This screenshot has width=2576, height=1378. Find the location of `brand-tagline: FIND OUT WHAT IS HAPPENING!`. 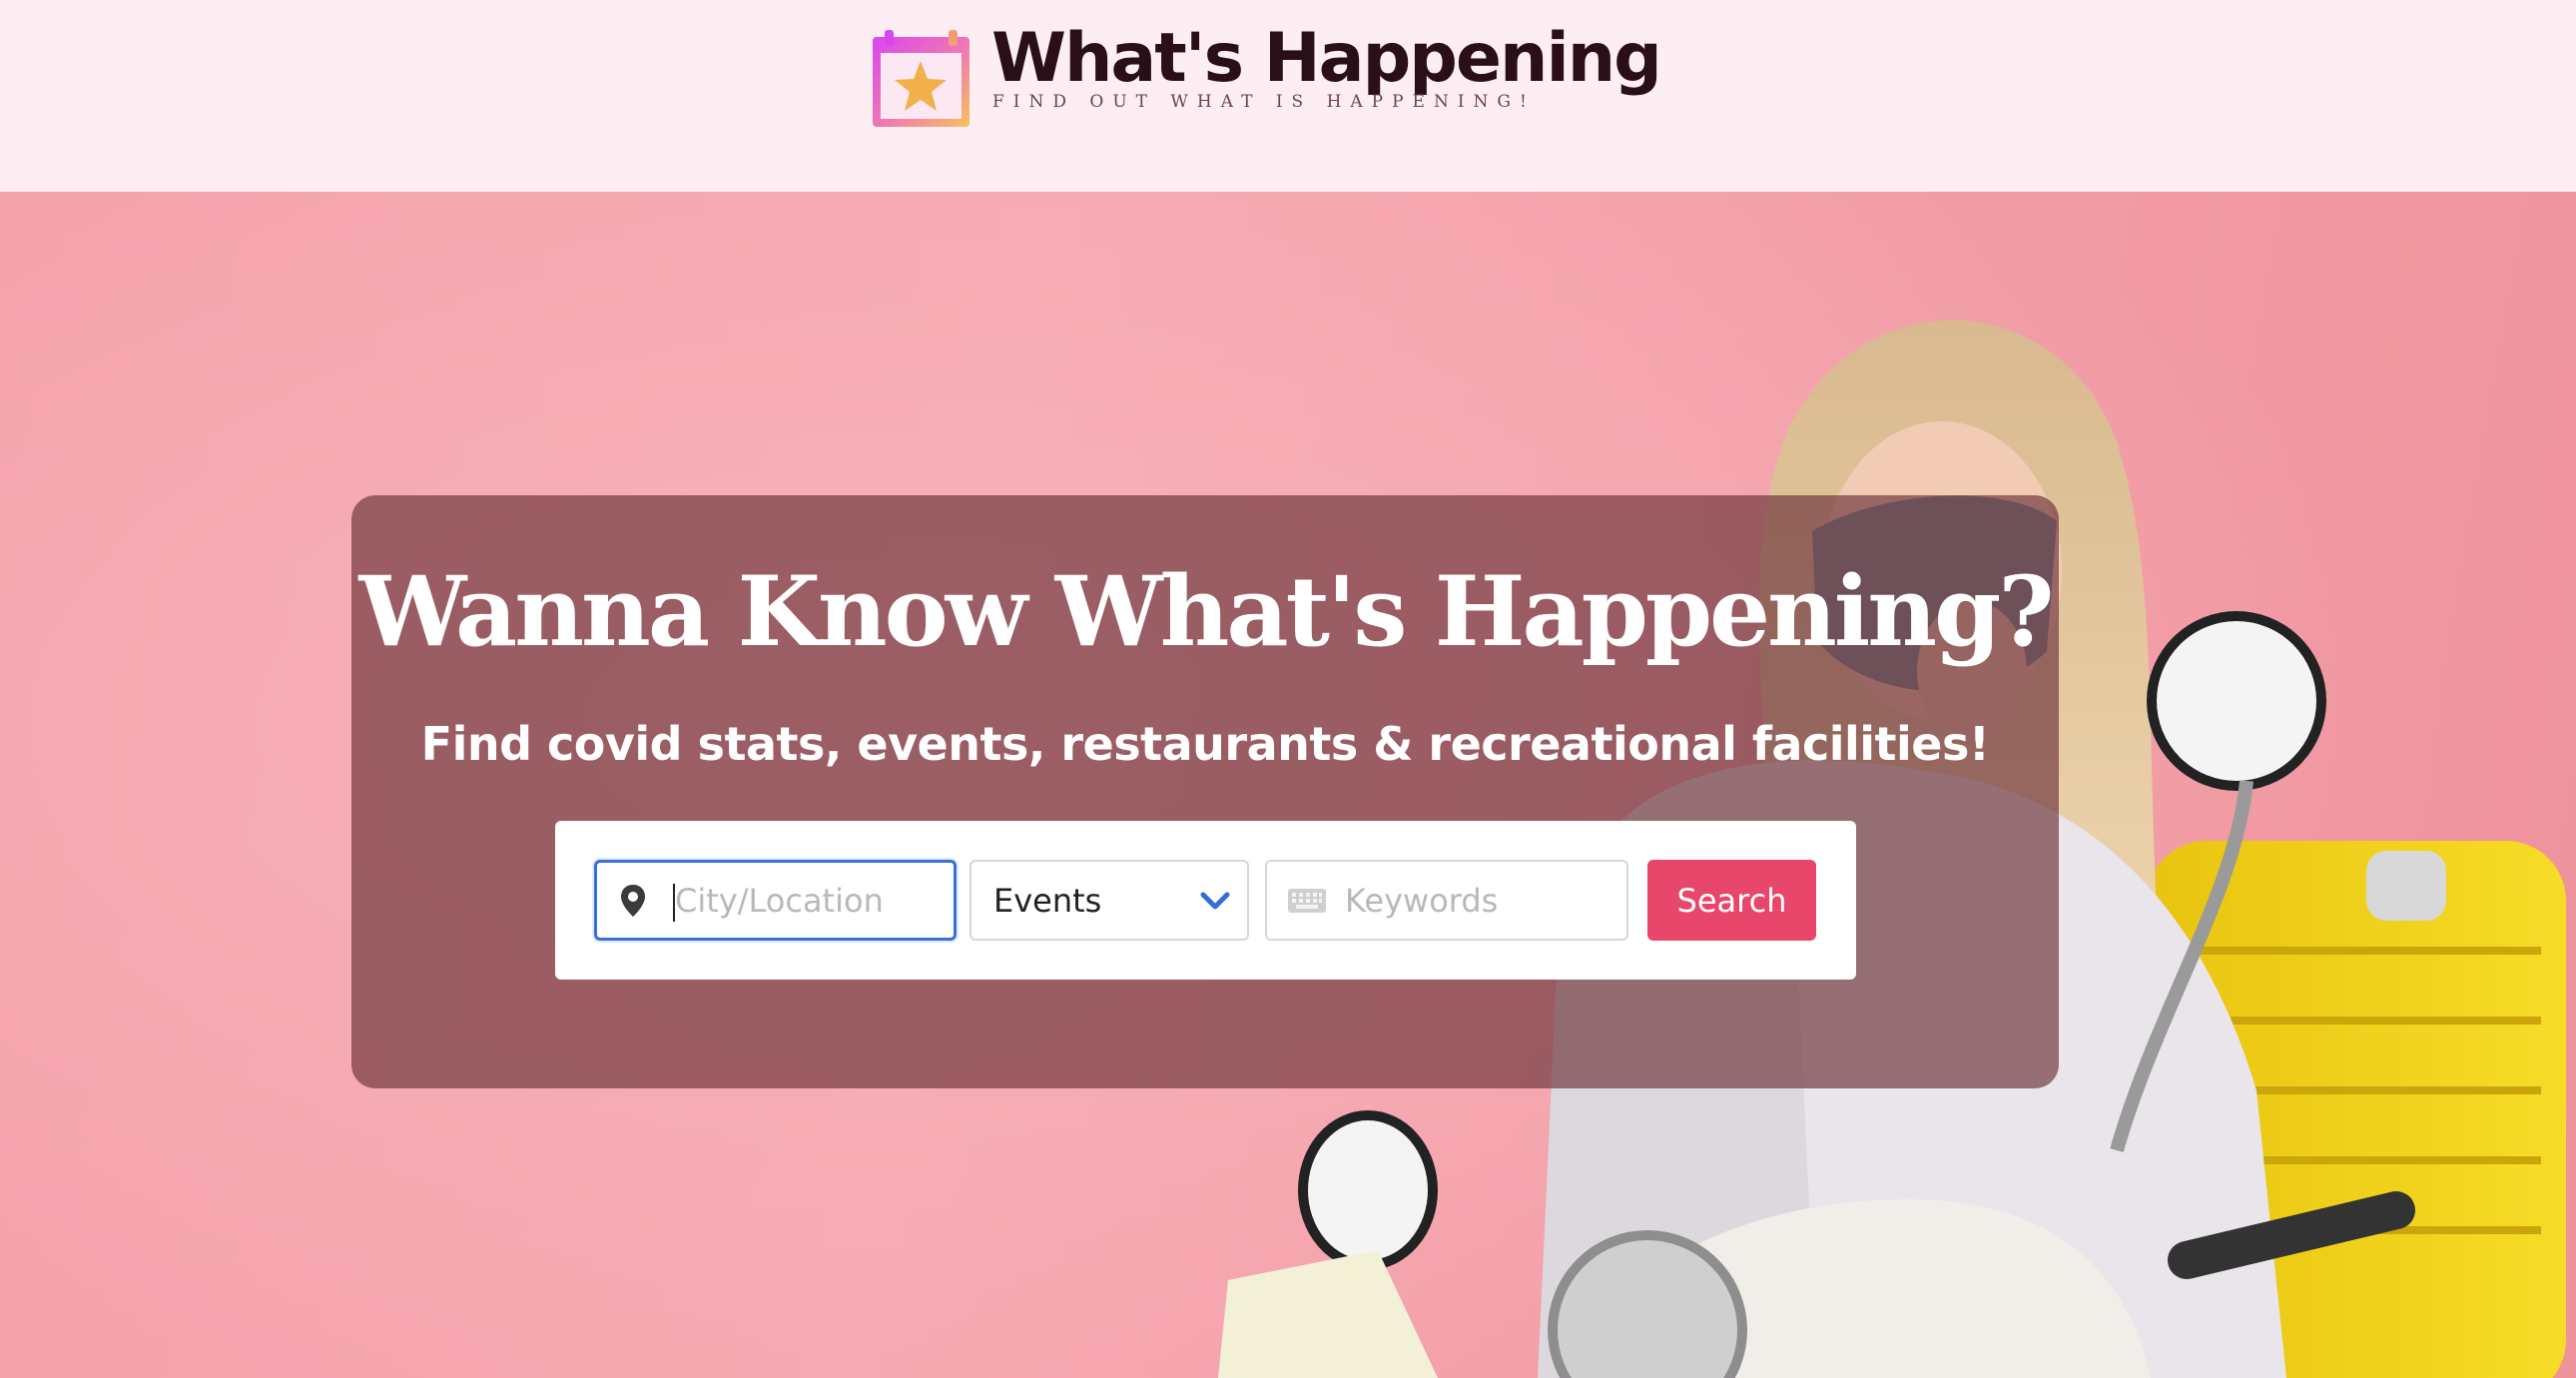

brand-tagline: FIND OUT WHAT IS HAPPENING! is located at coordinates (1264, 102).